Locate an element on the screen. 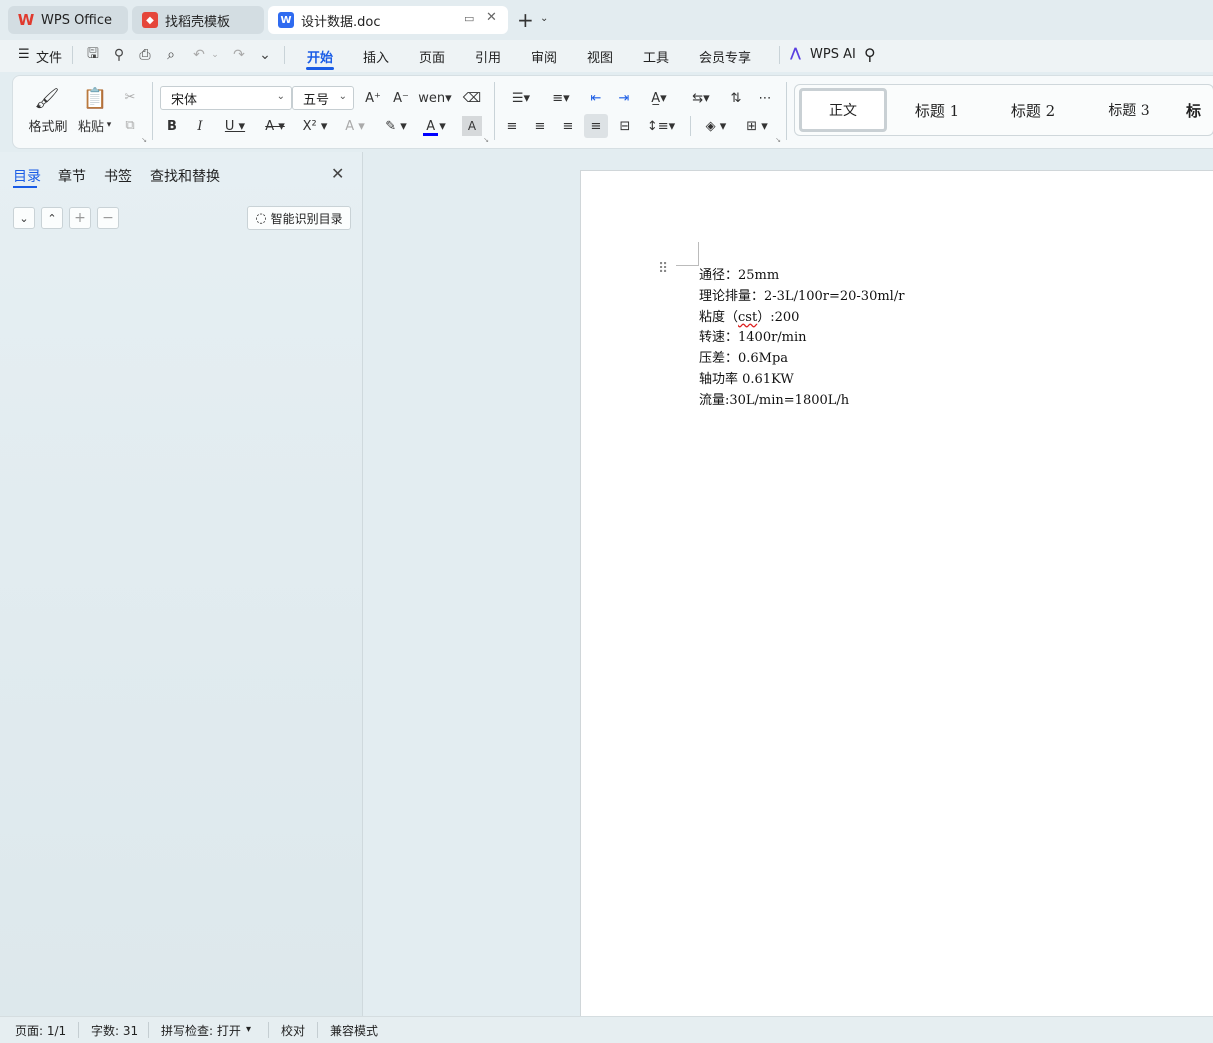  page-indicator: 页面: 1/1 is located at coordinates (40, 1030).